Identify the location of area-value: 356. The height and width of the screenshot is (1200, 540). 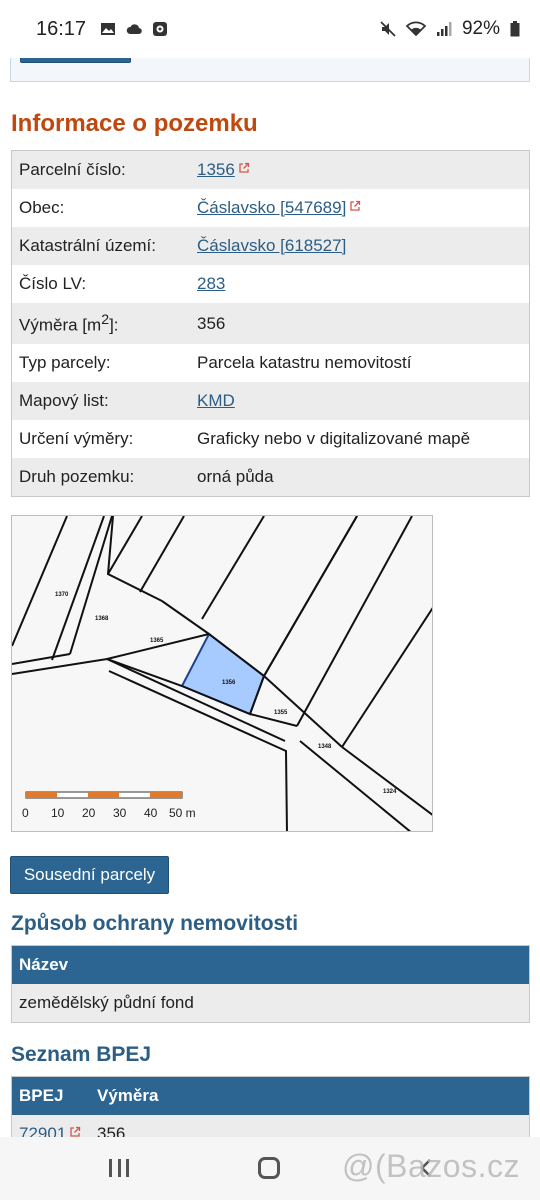
(211, 323).